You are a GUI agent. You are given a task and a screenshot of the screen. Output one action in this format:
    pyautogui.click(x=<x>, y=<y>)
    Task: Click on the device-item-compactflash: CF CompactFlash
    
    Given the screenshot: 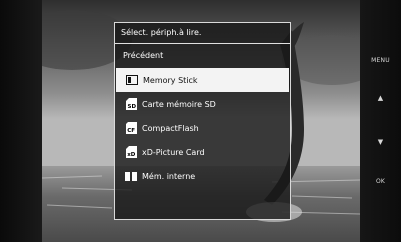 What is the action you would take?
    pyautogui.click(x=202, y=128)
    